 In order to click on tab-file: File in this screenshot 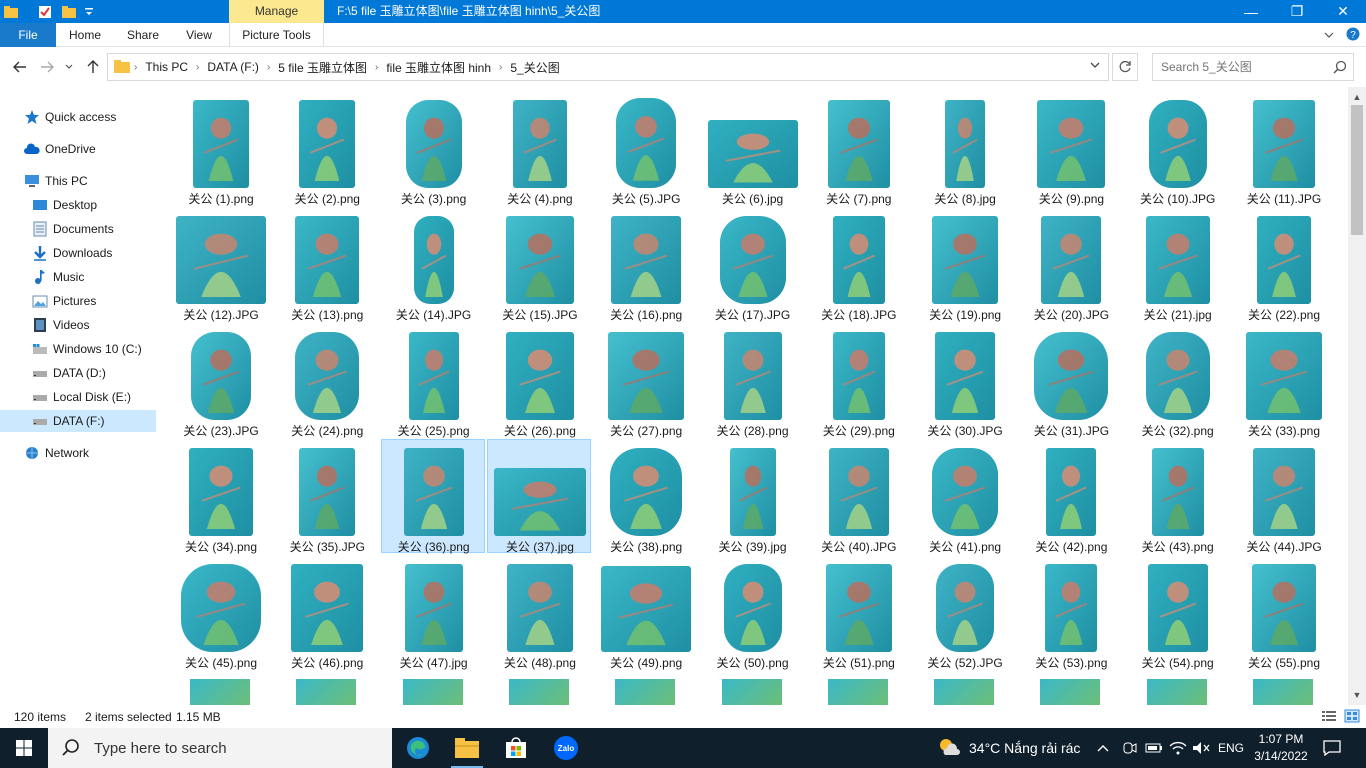, I will do `click(28, 35)`.